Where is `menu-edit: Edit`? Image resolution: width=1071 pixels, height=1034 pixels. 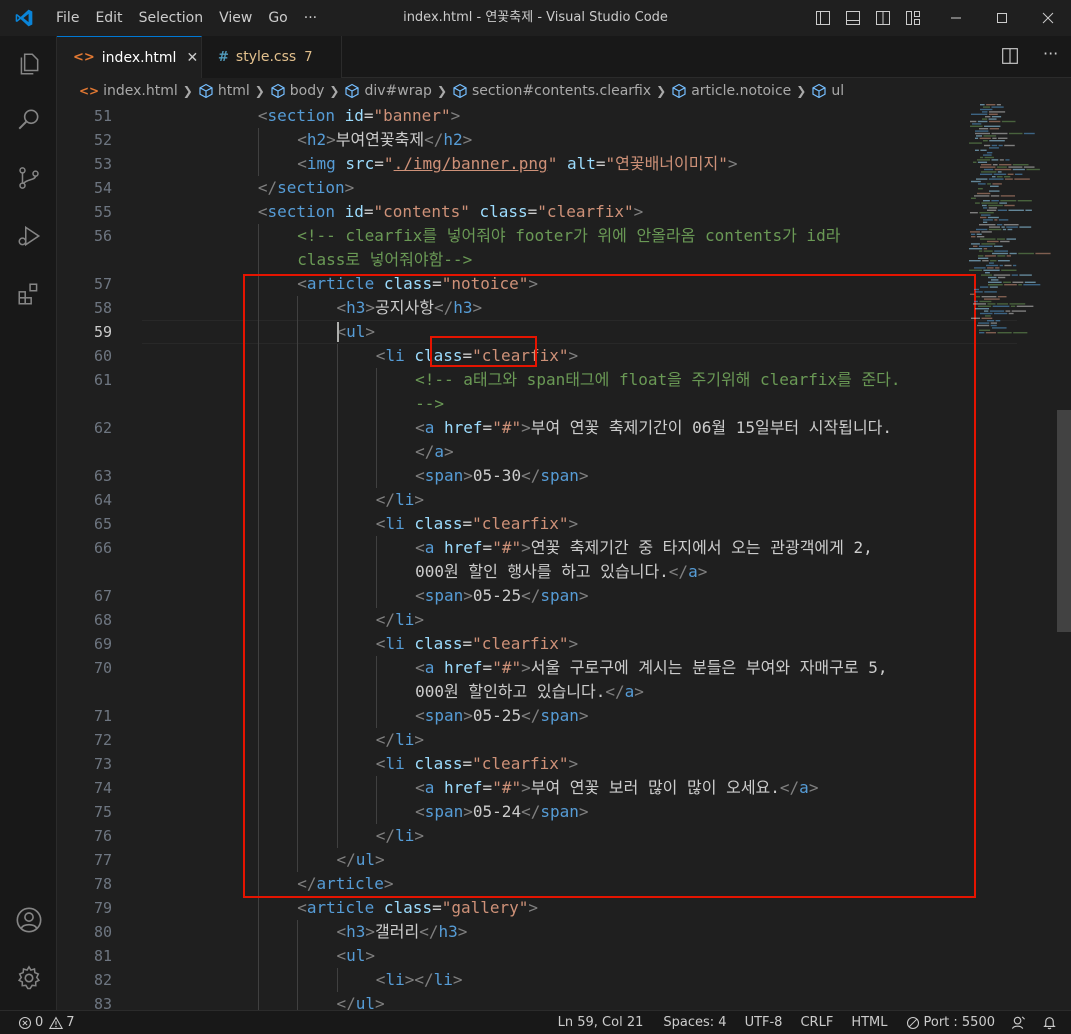
menu-edit: Edit is located at coordinates (108, 18).